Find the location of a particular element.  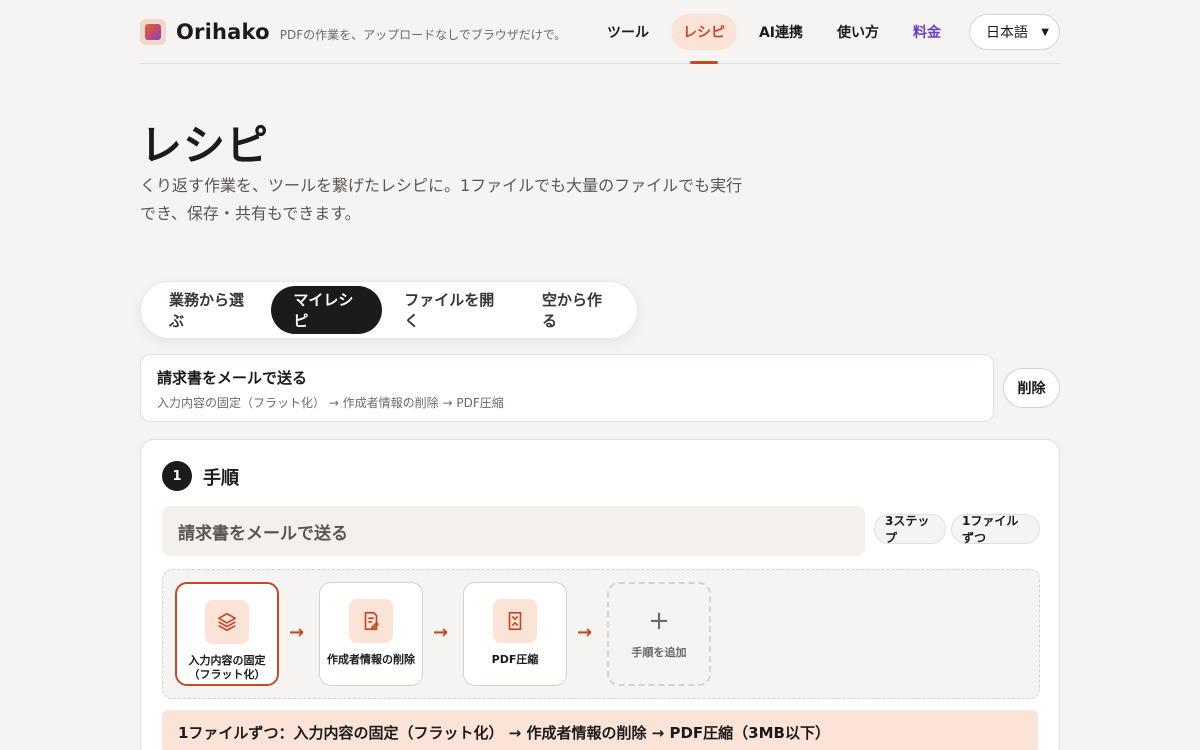

main-nav: ツール レシピ AI連携 使い方 料金 日本語 ▼ is located at coordinates (822, 32).